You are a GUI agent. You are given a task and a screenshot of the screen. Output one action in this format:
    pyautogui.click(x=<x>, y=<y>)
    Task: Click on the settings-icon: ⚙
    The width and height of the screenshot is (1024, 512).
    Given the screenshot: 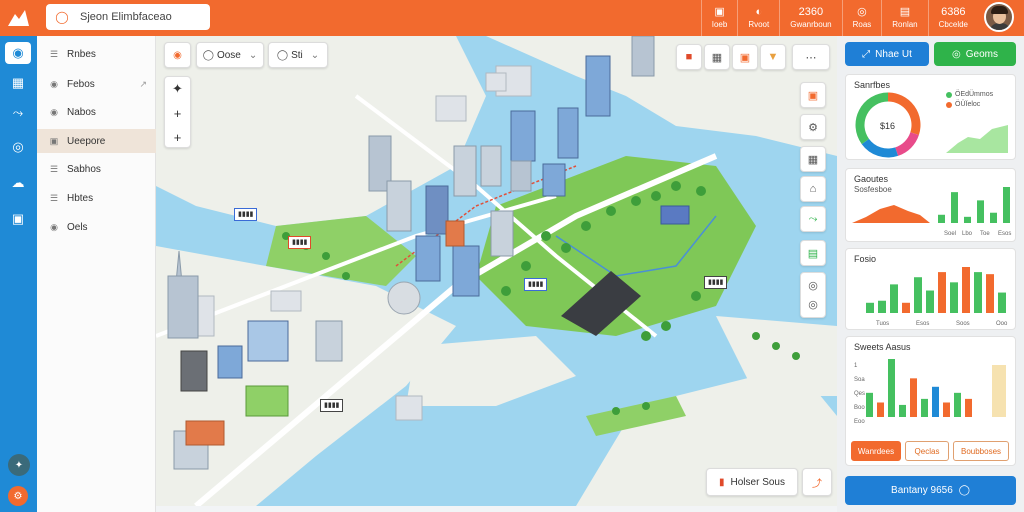 What is the action you would take?
    pyautogui.click(x=18, y=496)
    